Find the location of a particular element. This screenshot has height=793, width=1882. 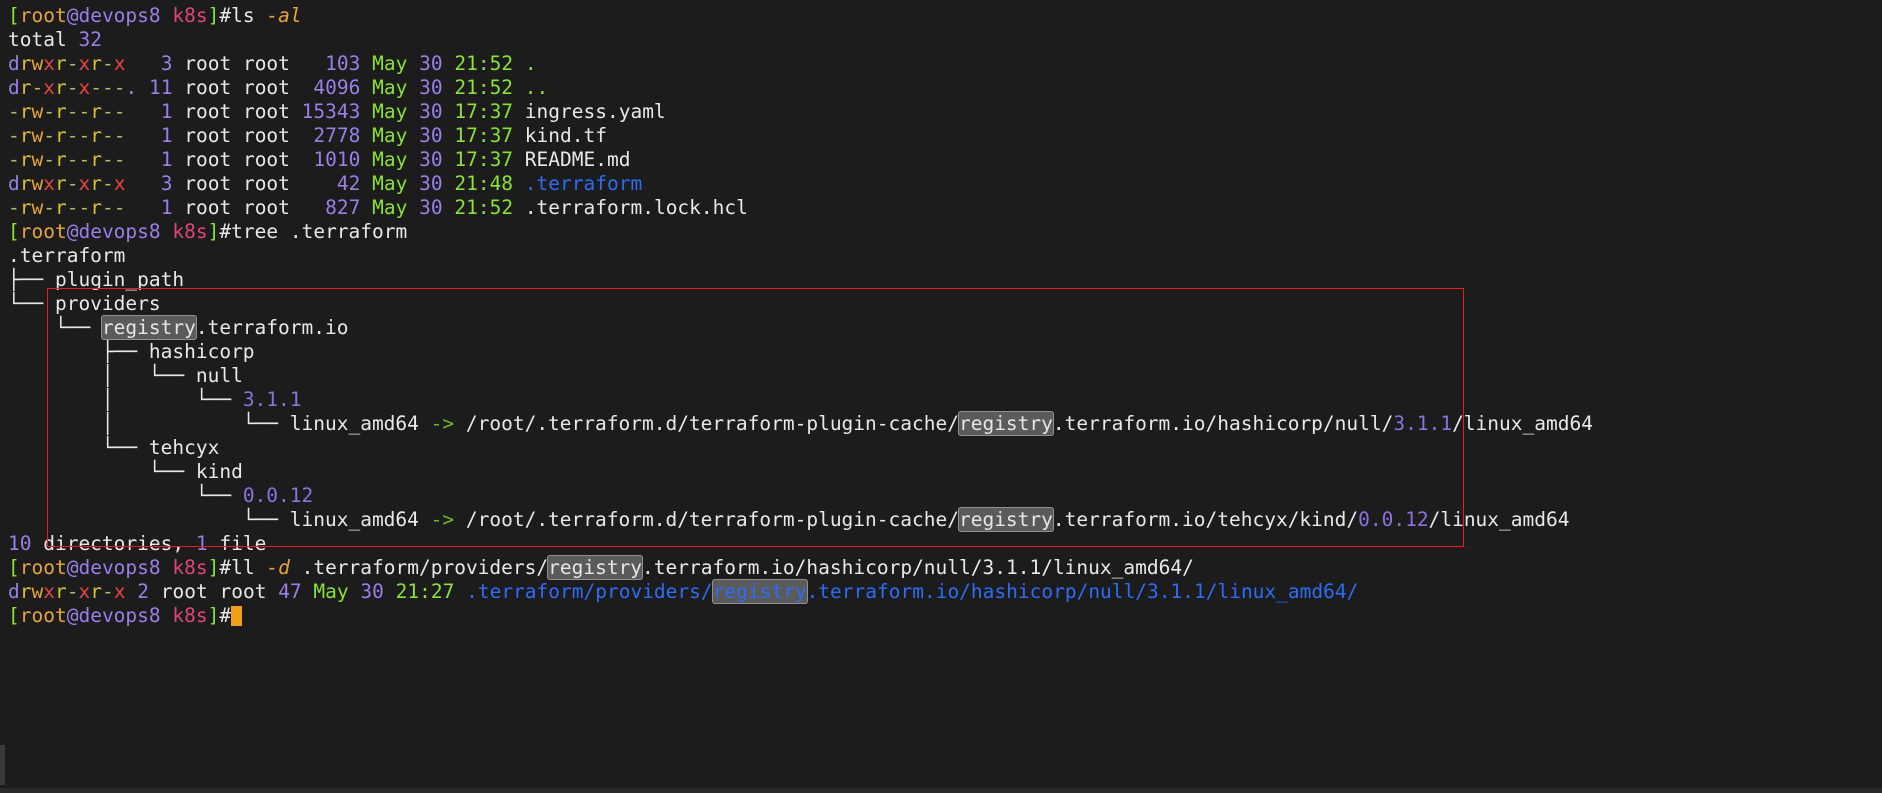

tree-summary: 10 directories, 1 file is located at coordinates (945, 544).